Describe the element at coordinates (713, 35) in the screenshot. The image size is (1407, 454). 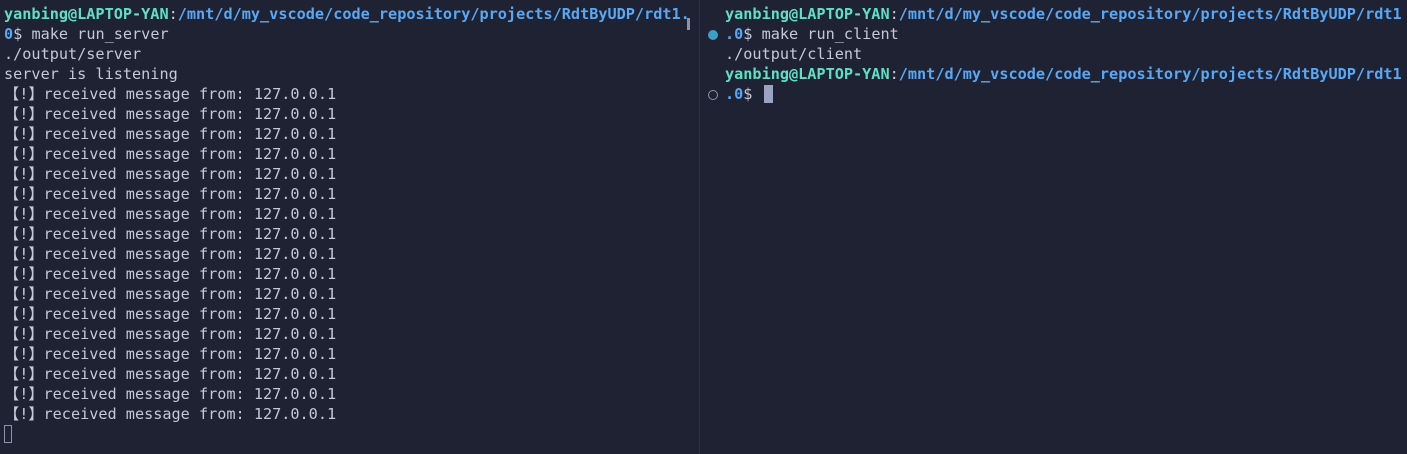
I see `command-success-decoration-icon` at that location.